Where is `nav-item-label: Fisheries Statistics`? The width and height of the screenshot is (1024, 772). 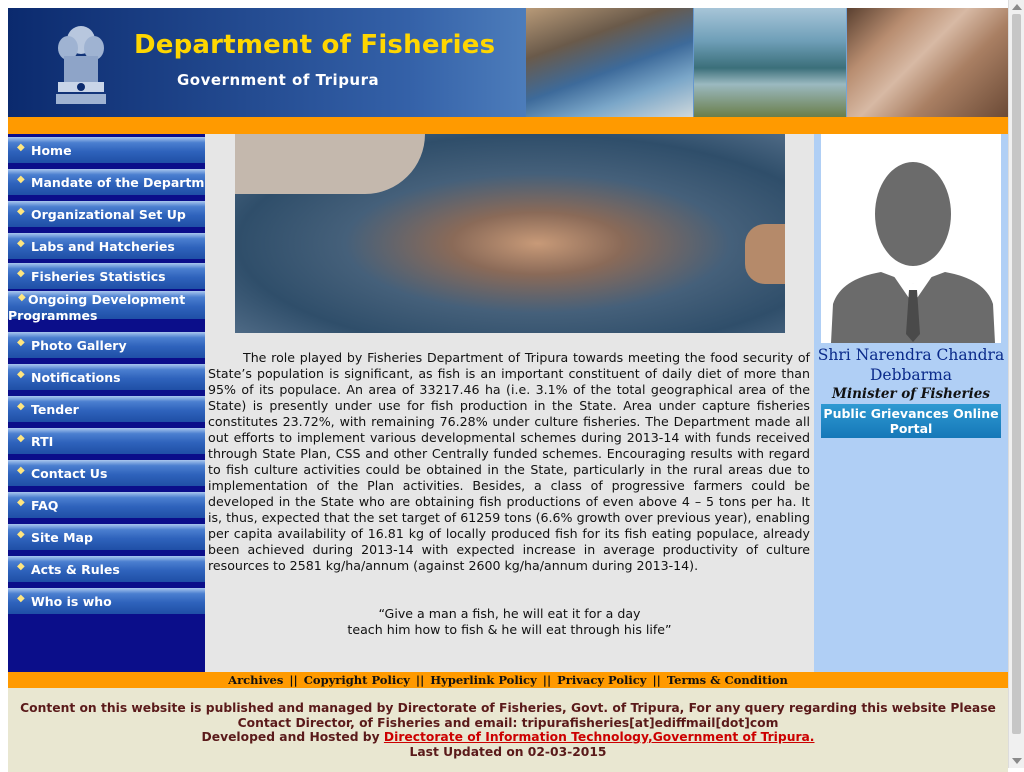
nav-item-label: Fisheries Statistics is located at coordinates (98, 276).